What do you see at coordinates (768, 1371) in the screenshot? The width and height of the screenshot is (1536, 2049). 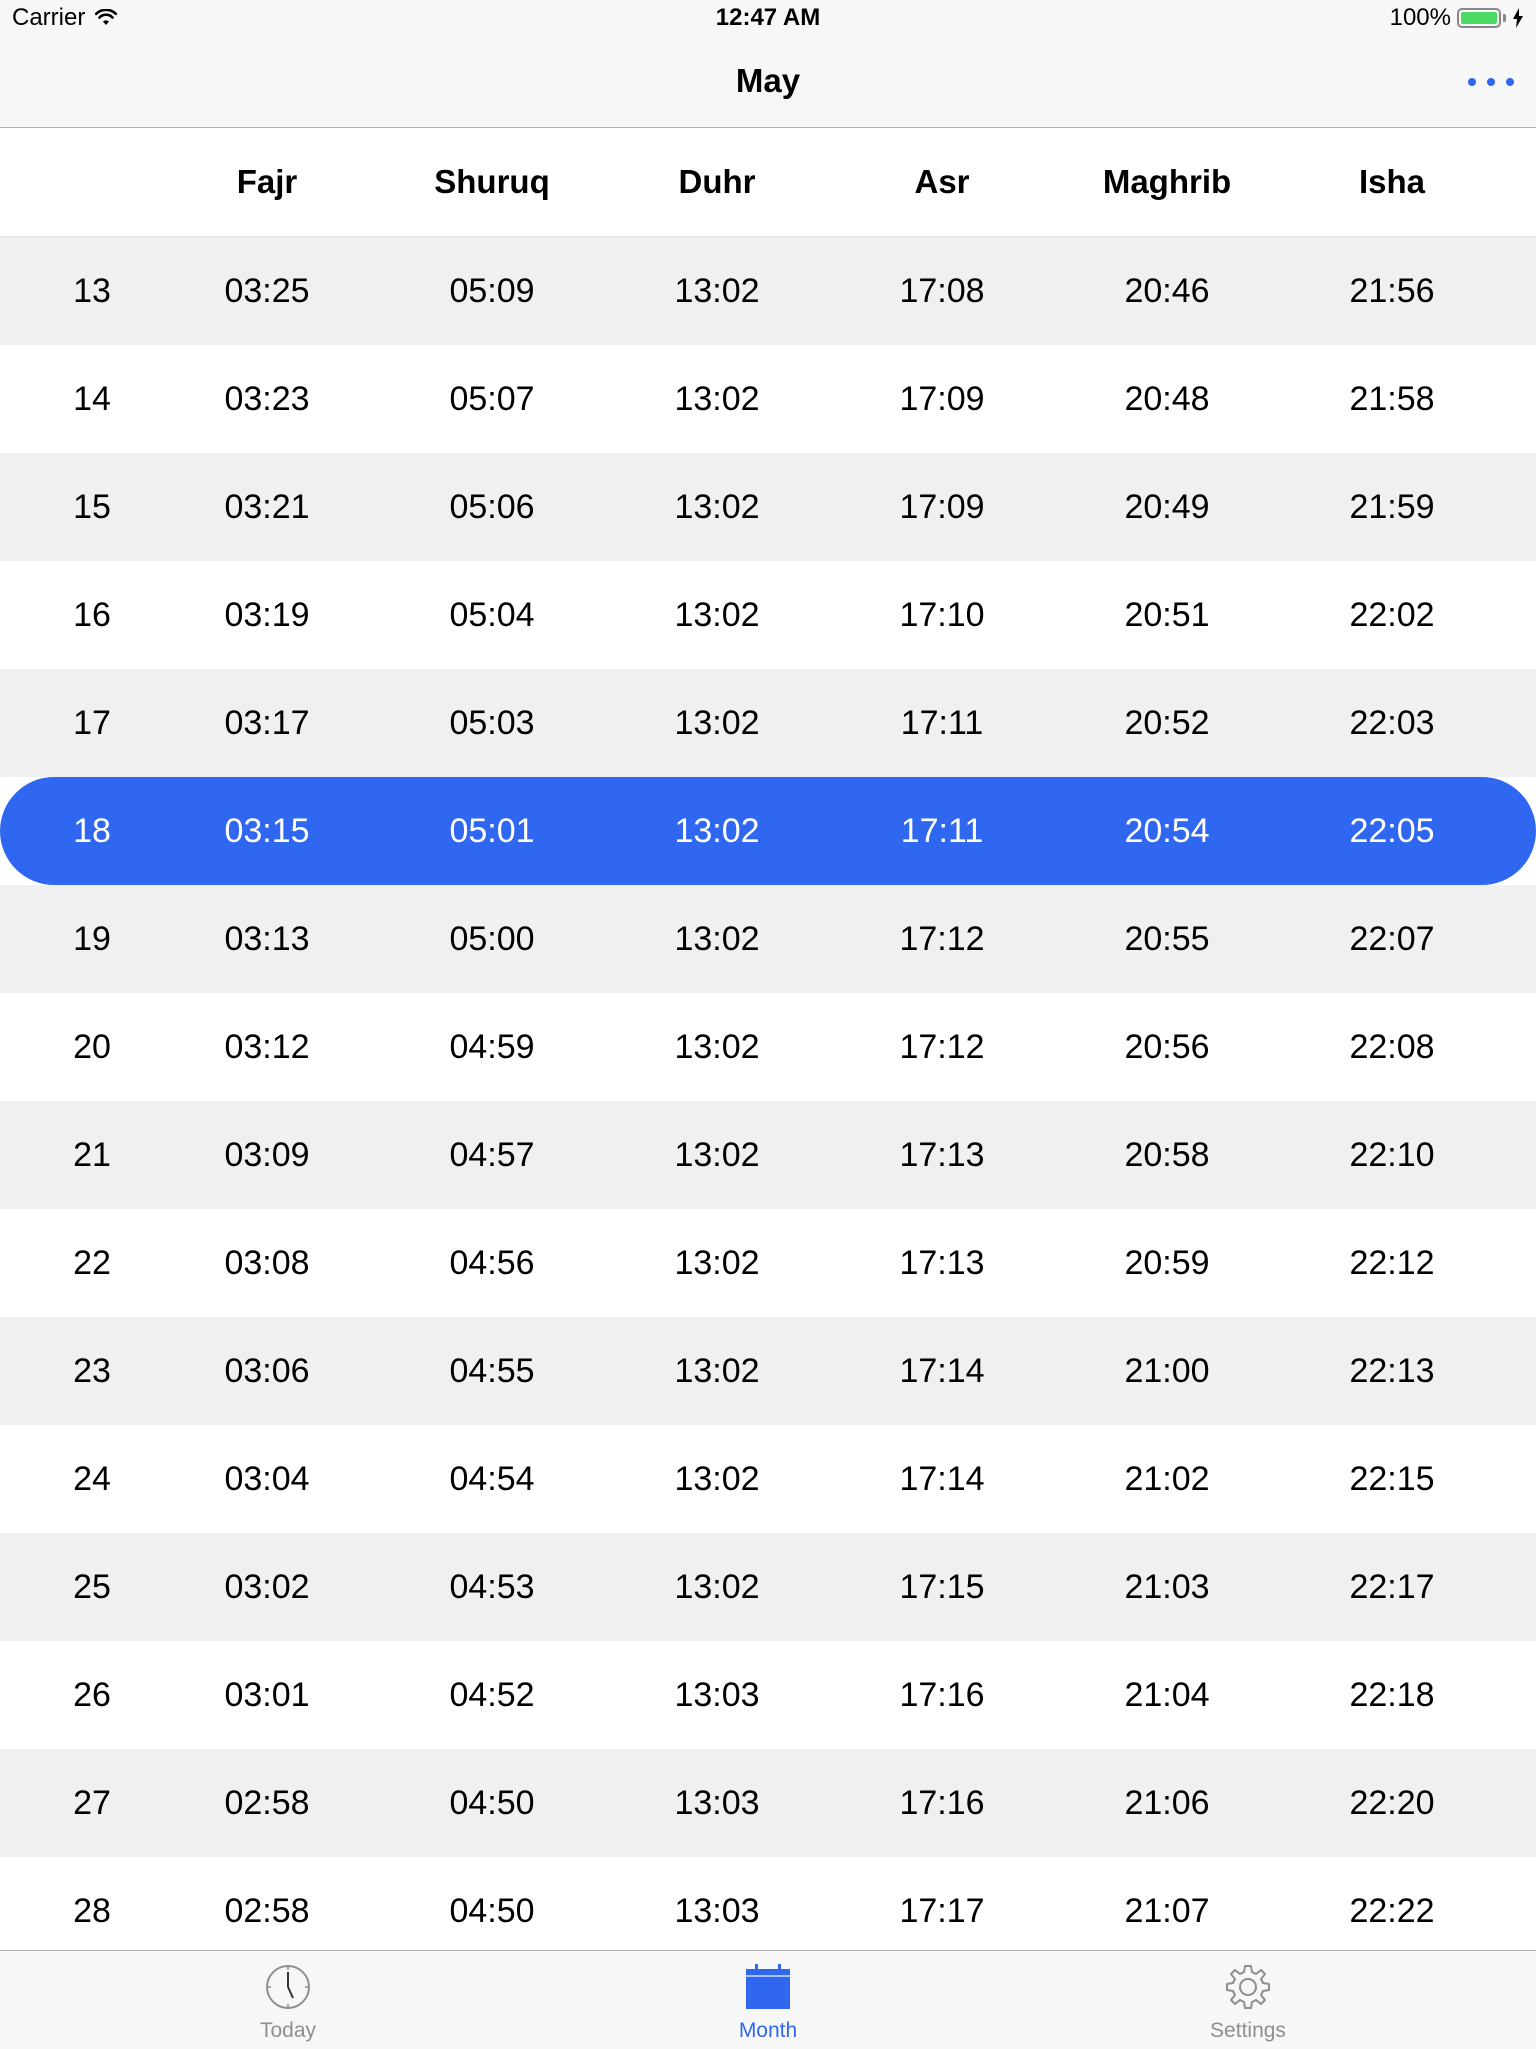 I see `table-row: 23 03:06 04:55 13:02 17:14 21:00 22:13` at bounding box center [768, 1371].